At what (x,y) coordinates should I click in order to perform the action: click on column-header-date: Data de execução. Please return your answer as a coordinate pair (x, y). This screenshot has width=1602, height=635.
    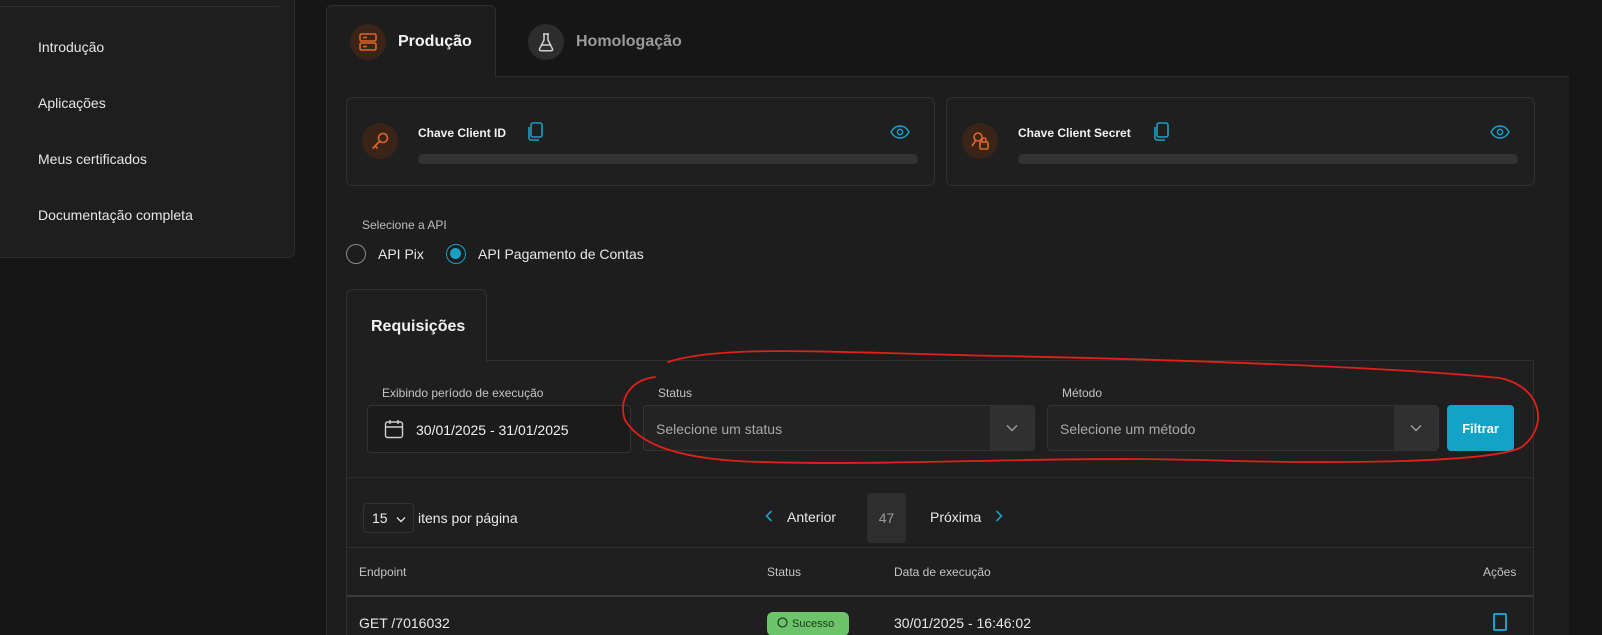
    Looking at the image, I should click on (942, 572).